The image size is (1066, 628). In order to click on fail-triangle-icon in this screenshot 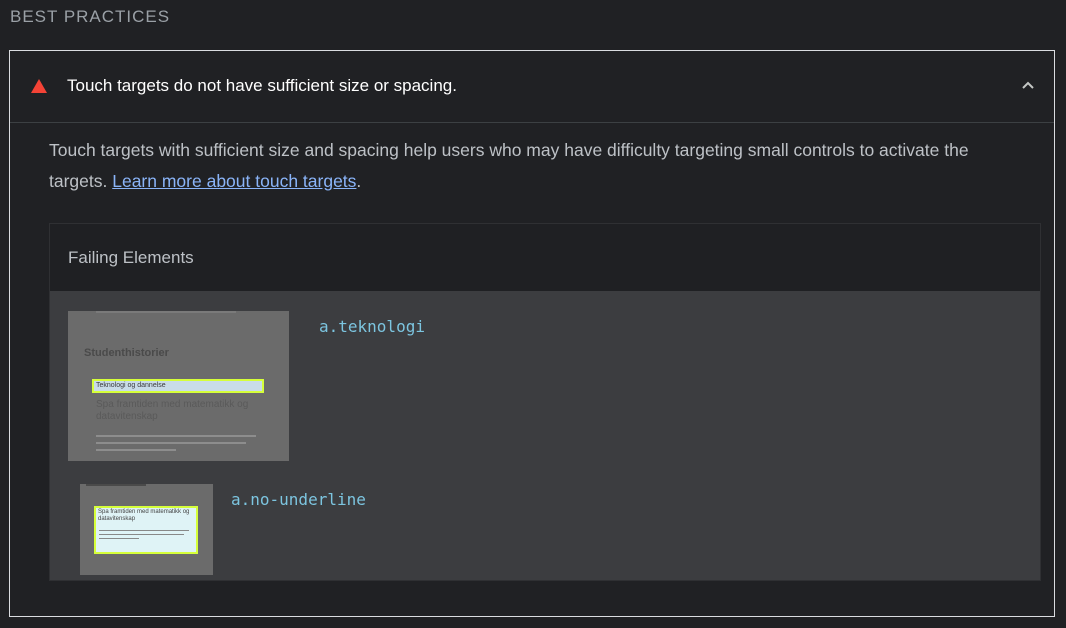, I will do `click(39, 86)`.